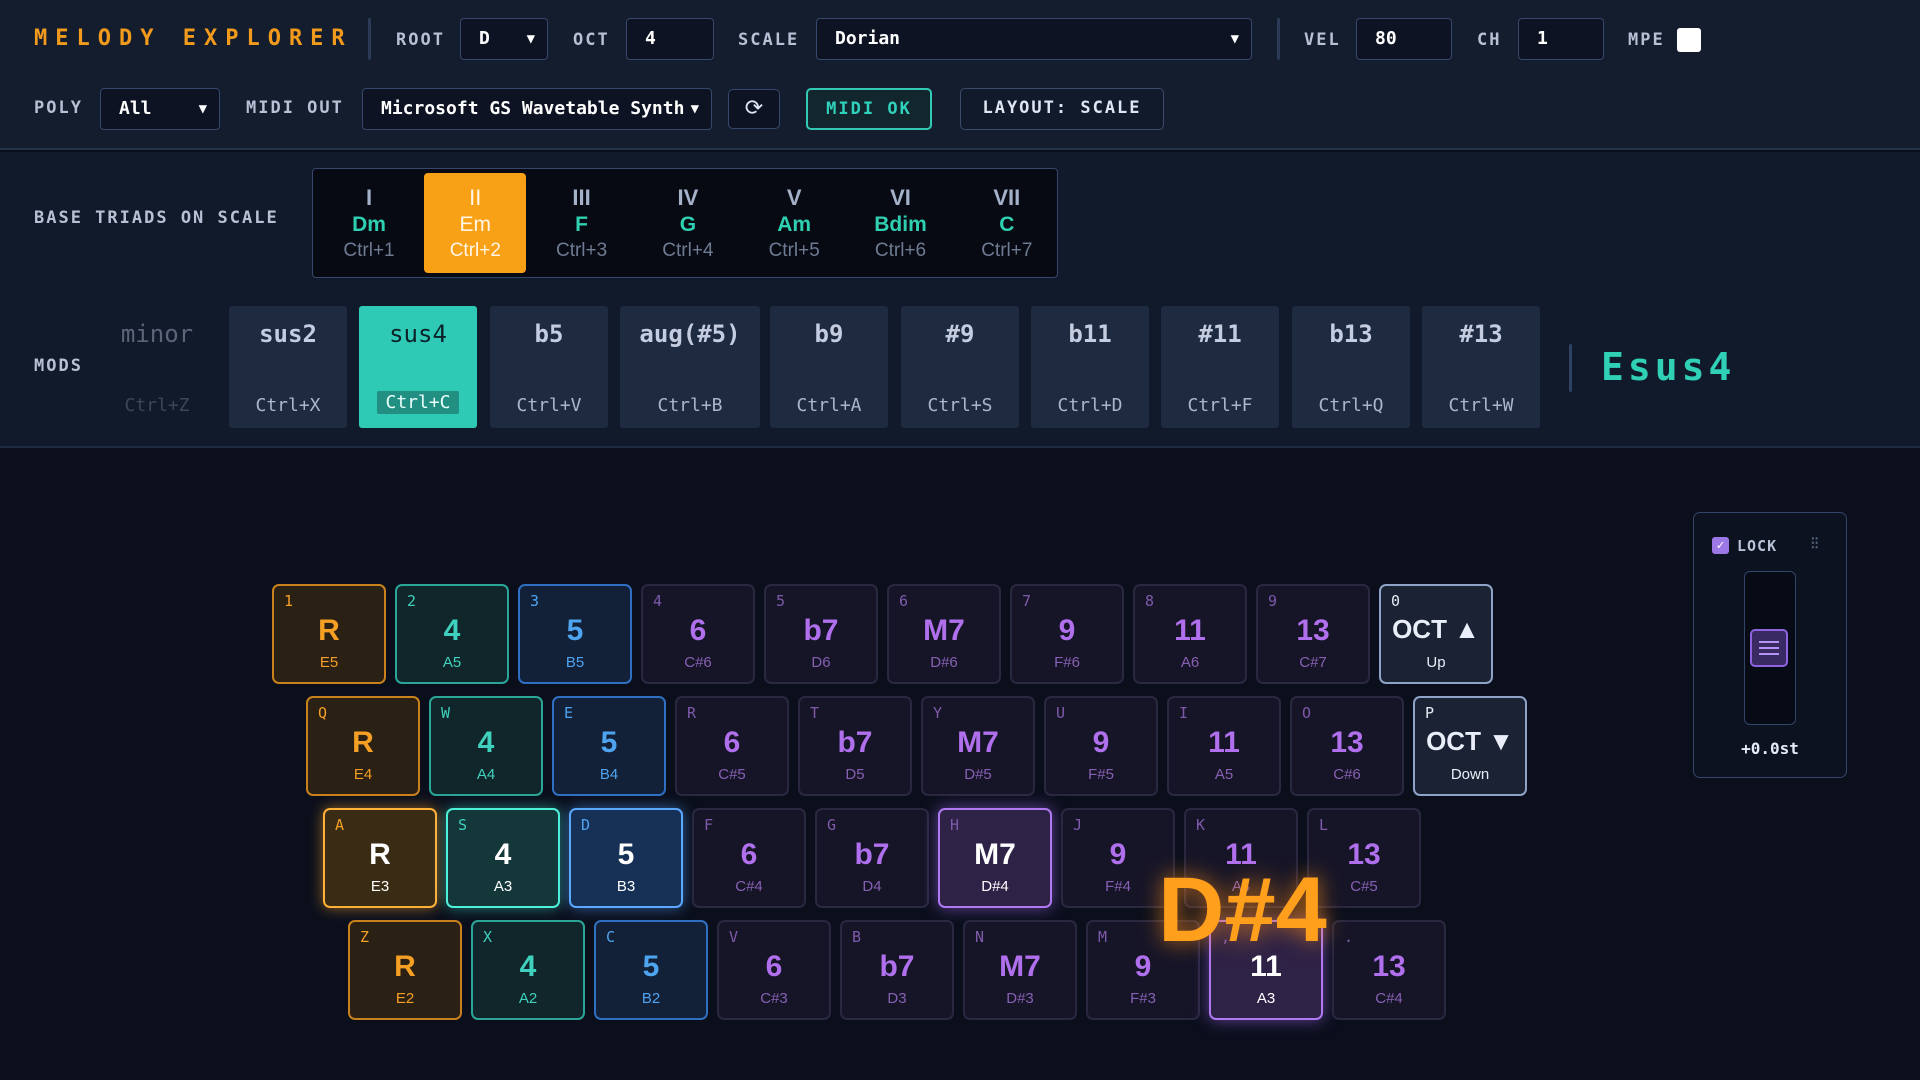  Describe the element at coordinates (530, 39) in the screenshot. I see `chevron-down-icon: ▼` at that location.